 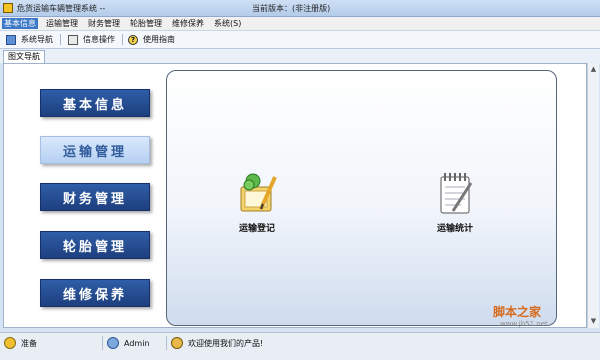 What do you see at coordinates (188, 23) in the screenshot?
I see `menu-maintenance: 维修保养` at bounding box center [188, 23].